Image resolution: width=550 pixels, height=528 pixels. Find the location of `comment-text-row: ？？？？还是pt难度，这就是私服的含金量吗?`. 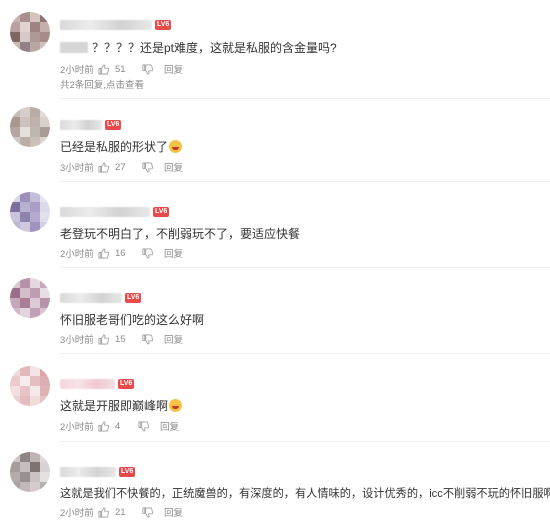

comment-text-row: ？？？？还是pt难度，这就是私服的含金量吗? is located at coordinates (198, 47).